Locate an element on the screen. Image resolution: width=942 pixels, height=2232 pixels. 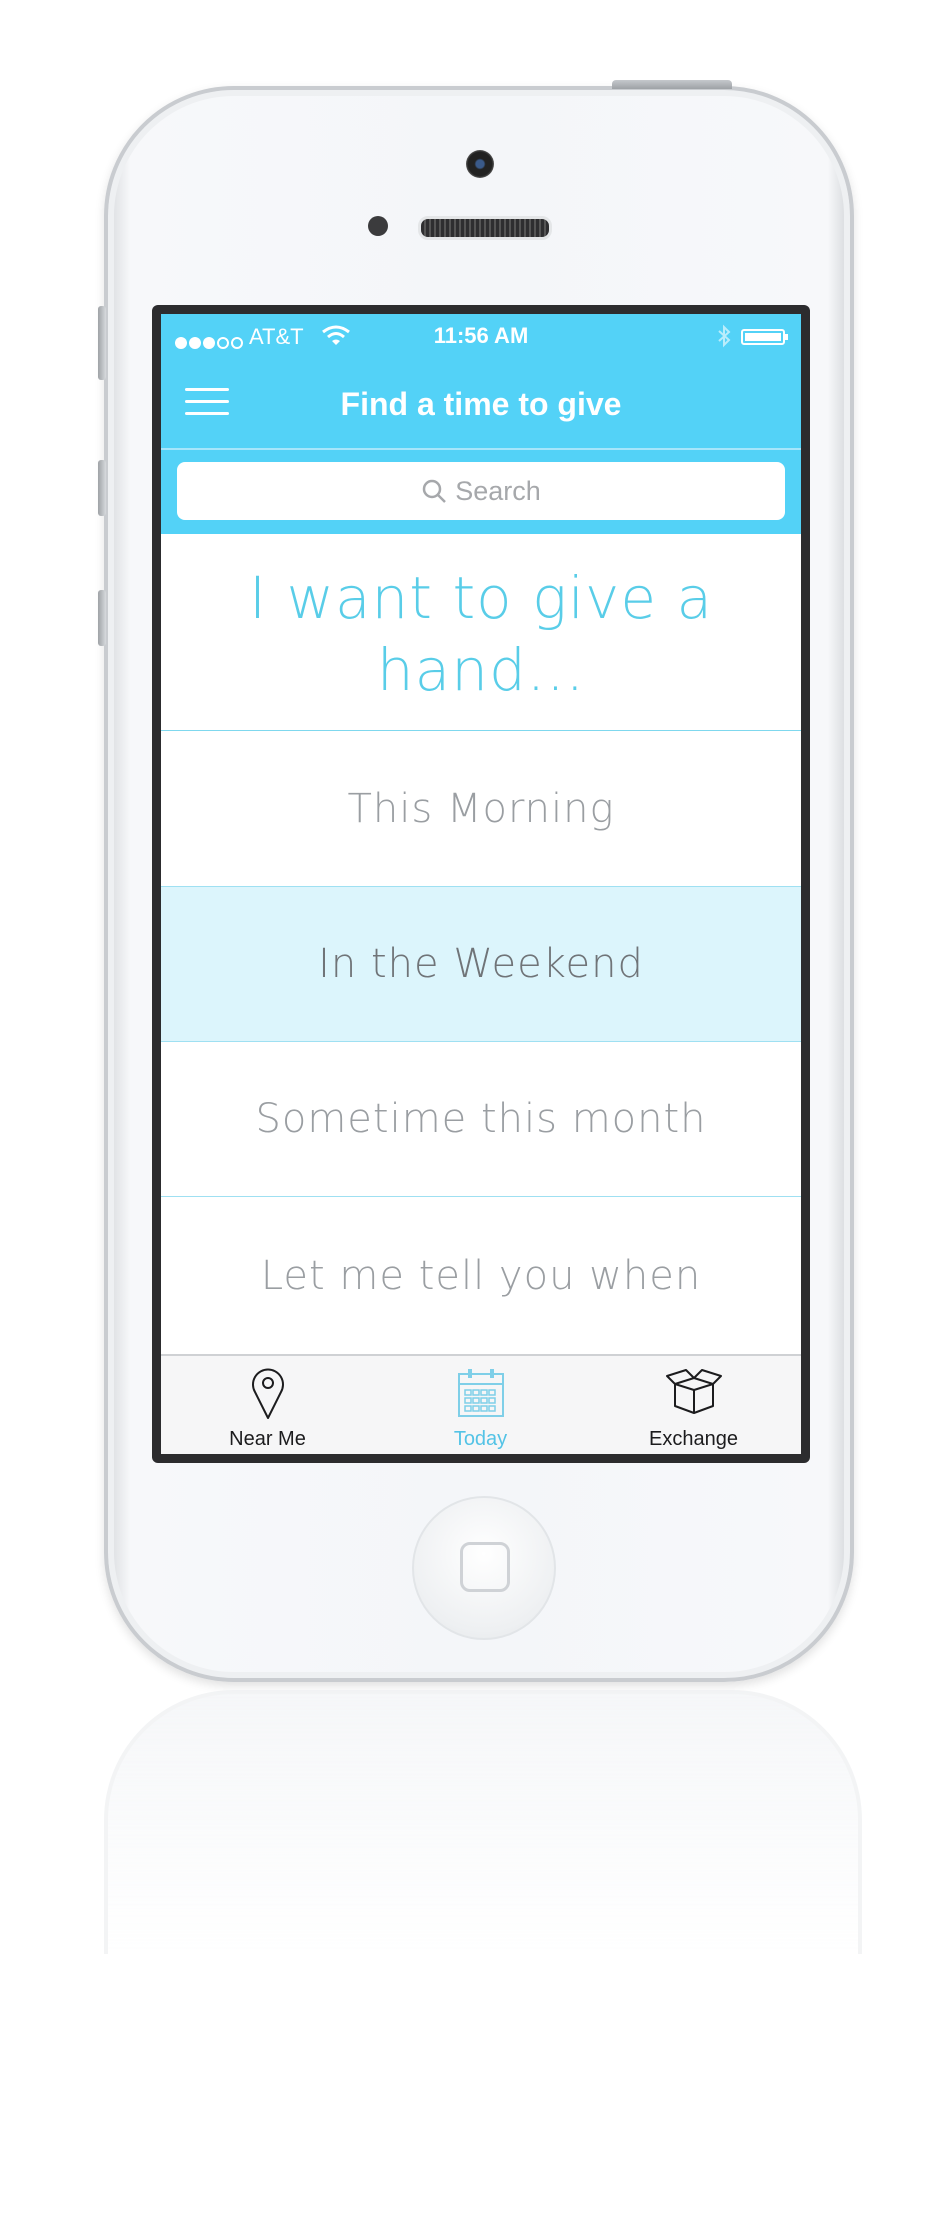
option-this-morning: This Morning is located at coordinates (481, 809).